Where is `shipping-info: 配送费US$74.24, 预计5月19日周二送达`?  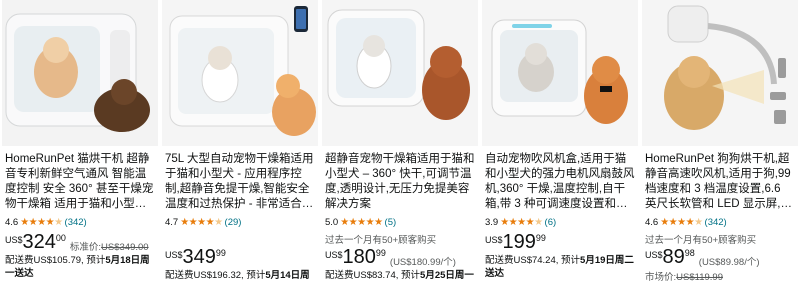 shipping-info: 配送费US$74.24, 预计5月19日周二送达 is located at coordinates (560, 267).